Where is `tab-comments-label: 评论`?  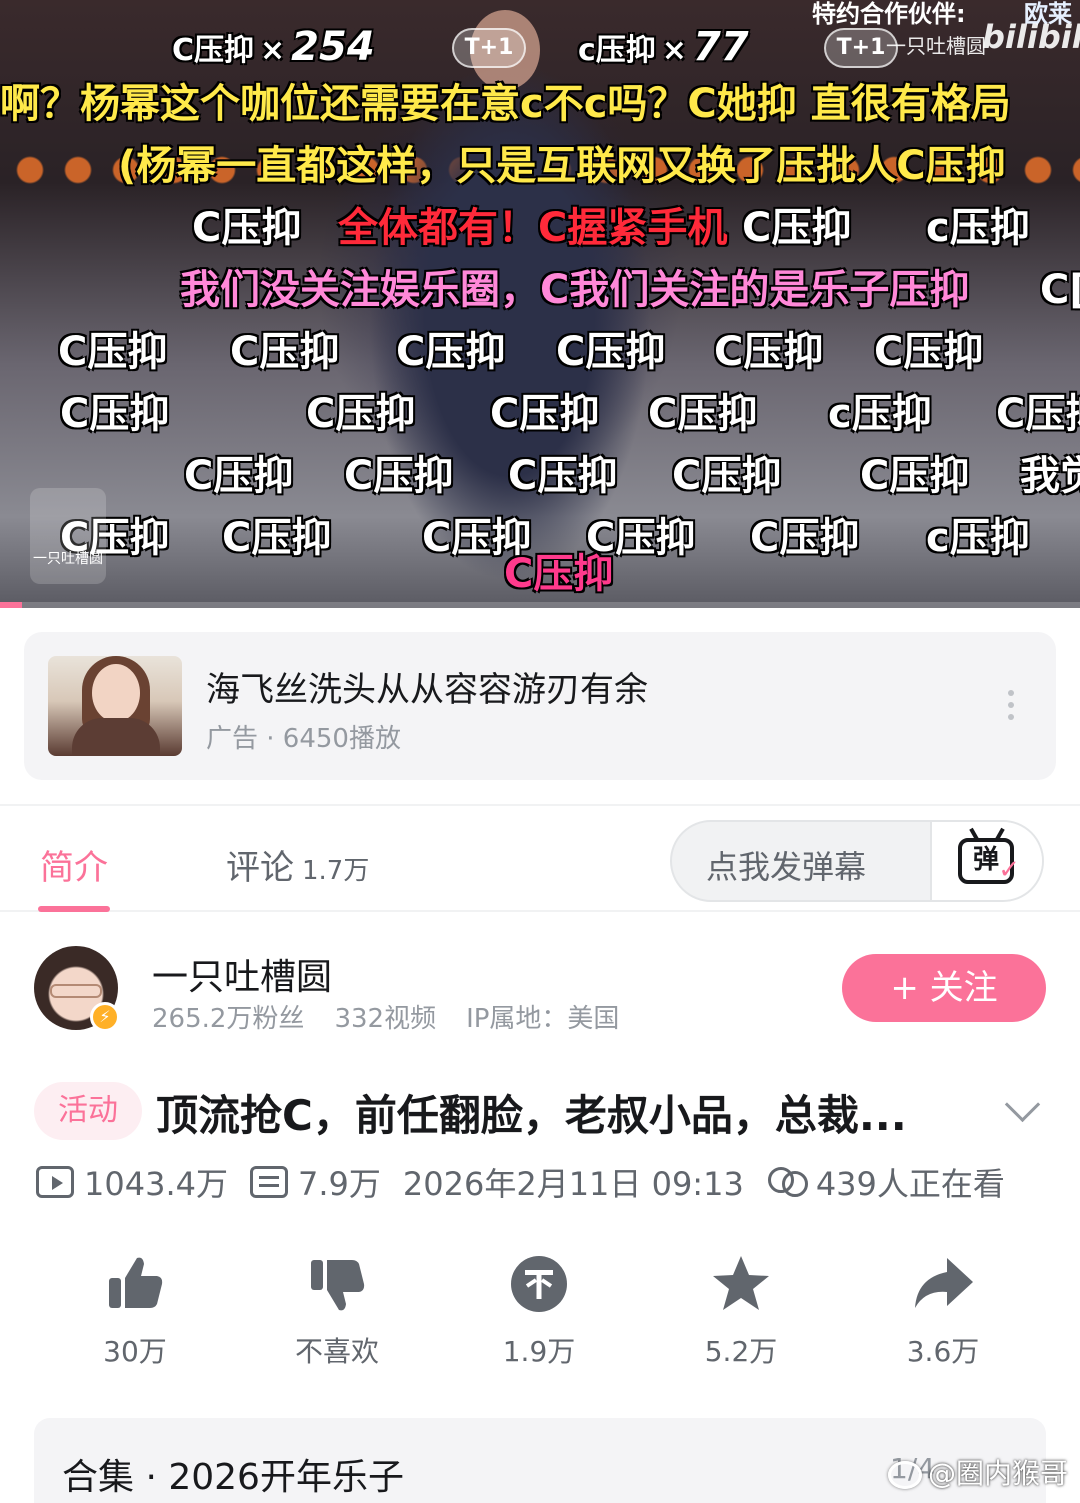
tab-comments-label: 评论 is located at coordinates (260, 868).